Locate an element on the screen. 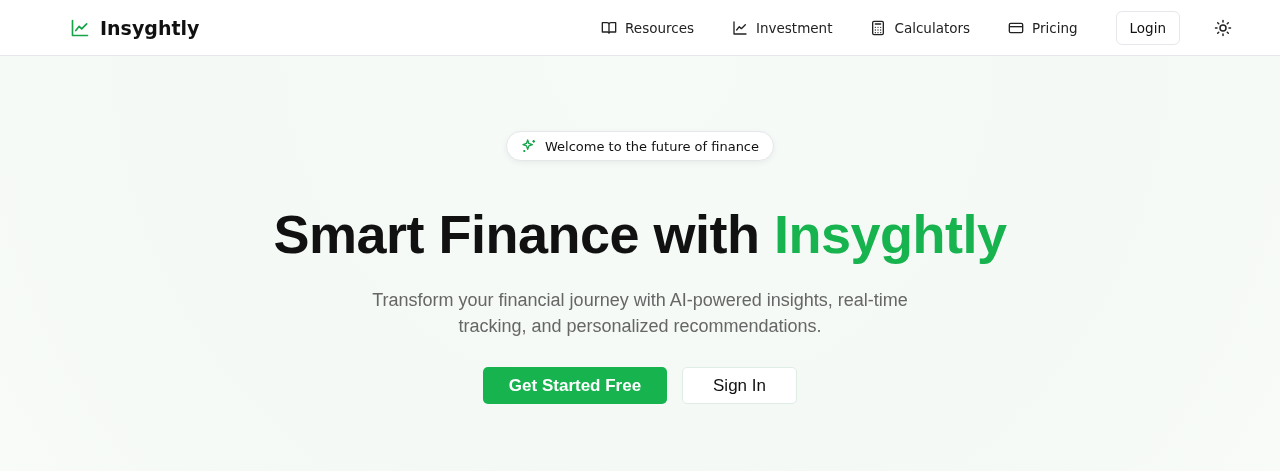 This screenshot has height=471, width=1280. calculator-icon is located at coordinates (878, 27).